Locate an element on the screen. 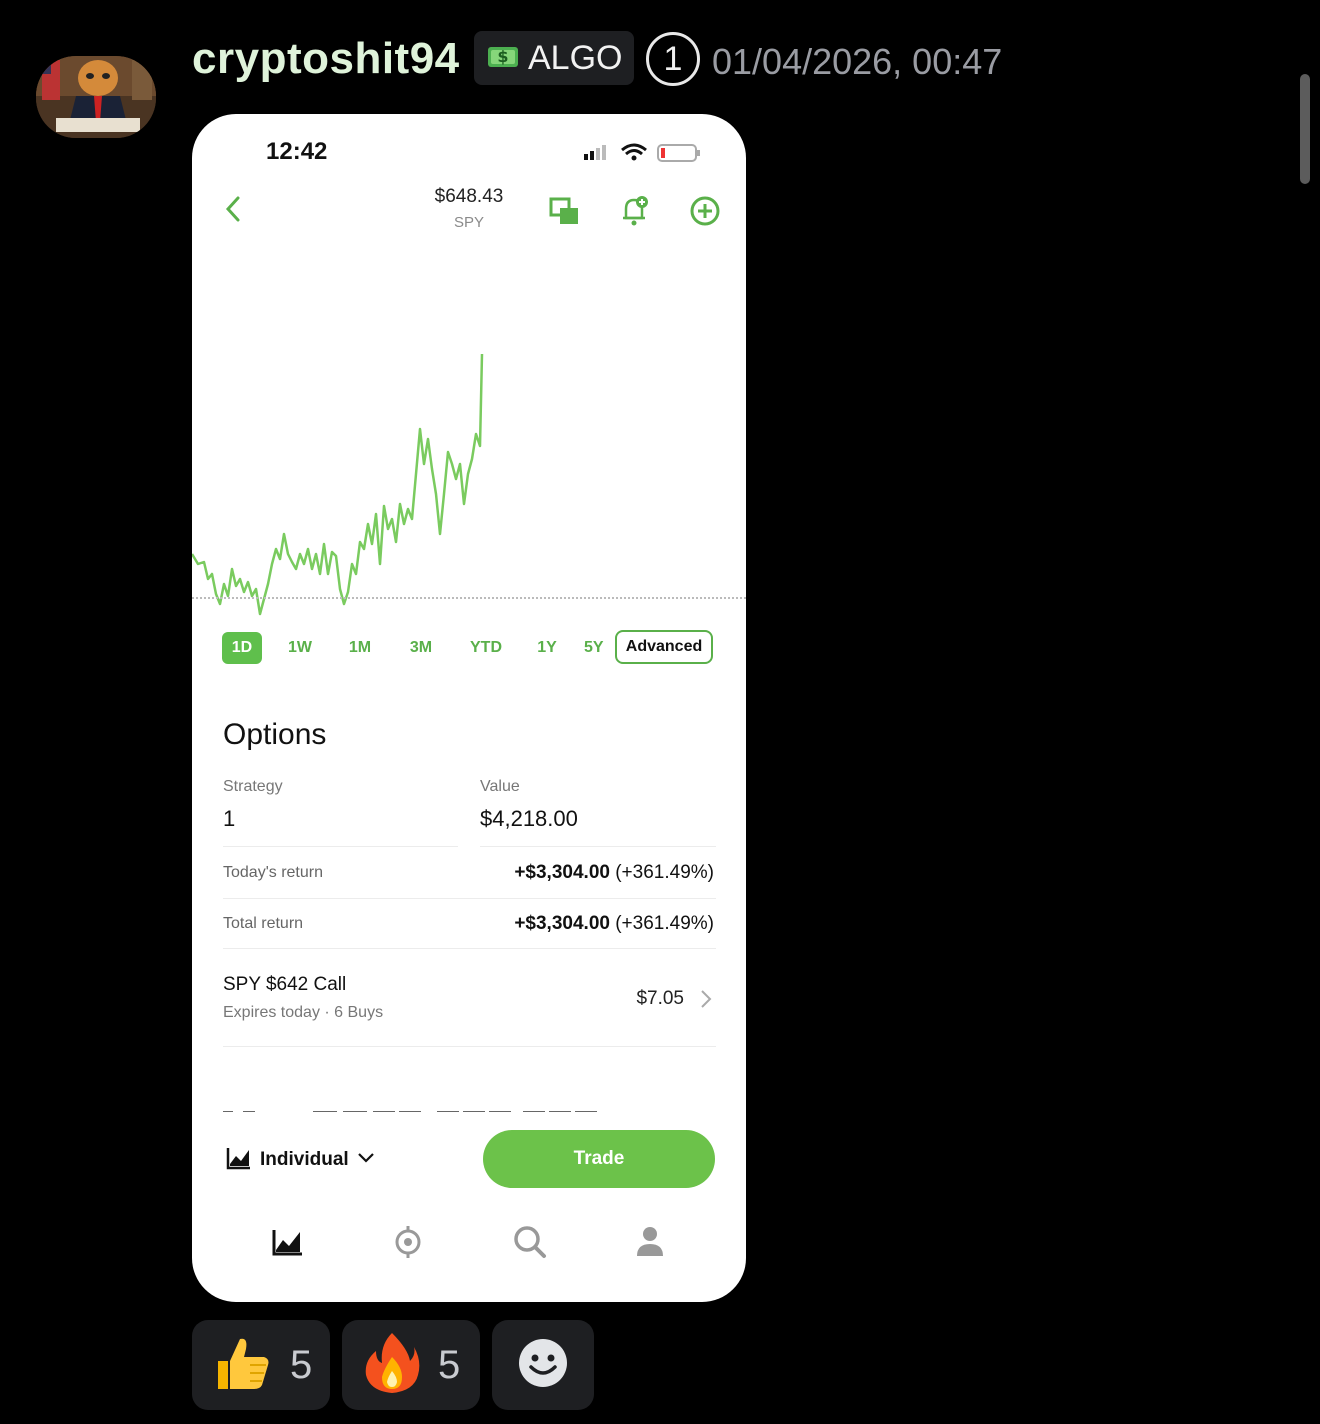  status-time: 12:42 is located at coordinates (297, 151).